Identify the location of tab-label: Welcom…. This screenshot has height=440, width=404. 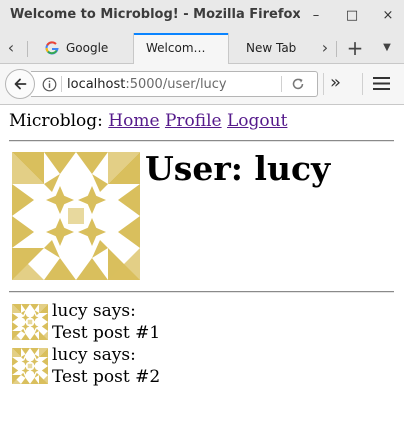
(176, 48).